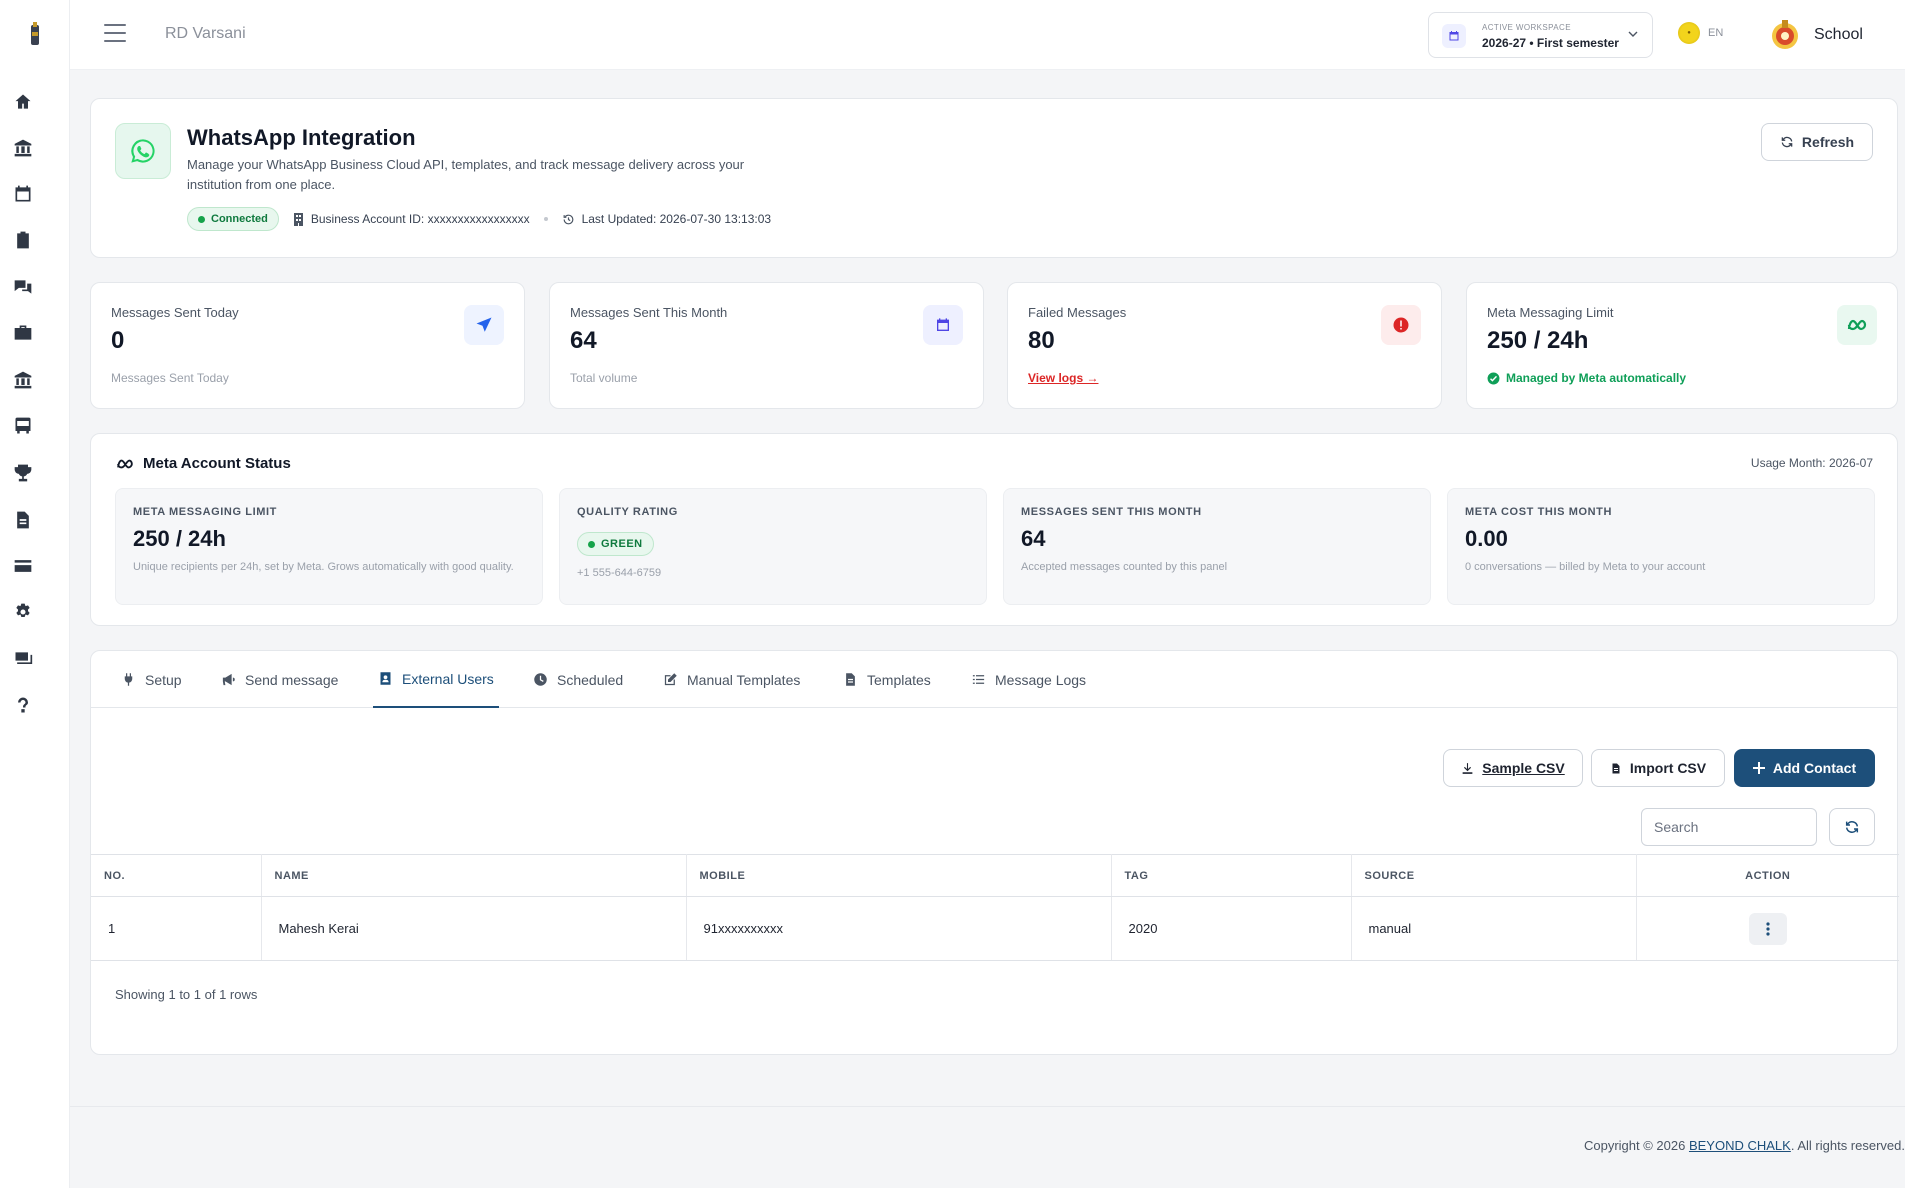  What do you see at coordinates (622, 544) in the screenshot?
I see `quality-rating-value: GREEN` at bounding box center [622, 544].